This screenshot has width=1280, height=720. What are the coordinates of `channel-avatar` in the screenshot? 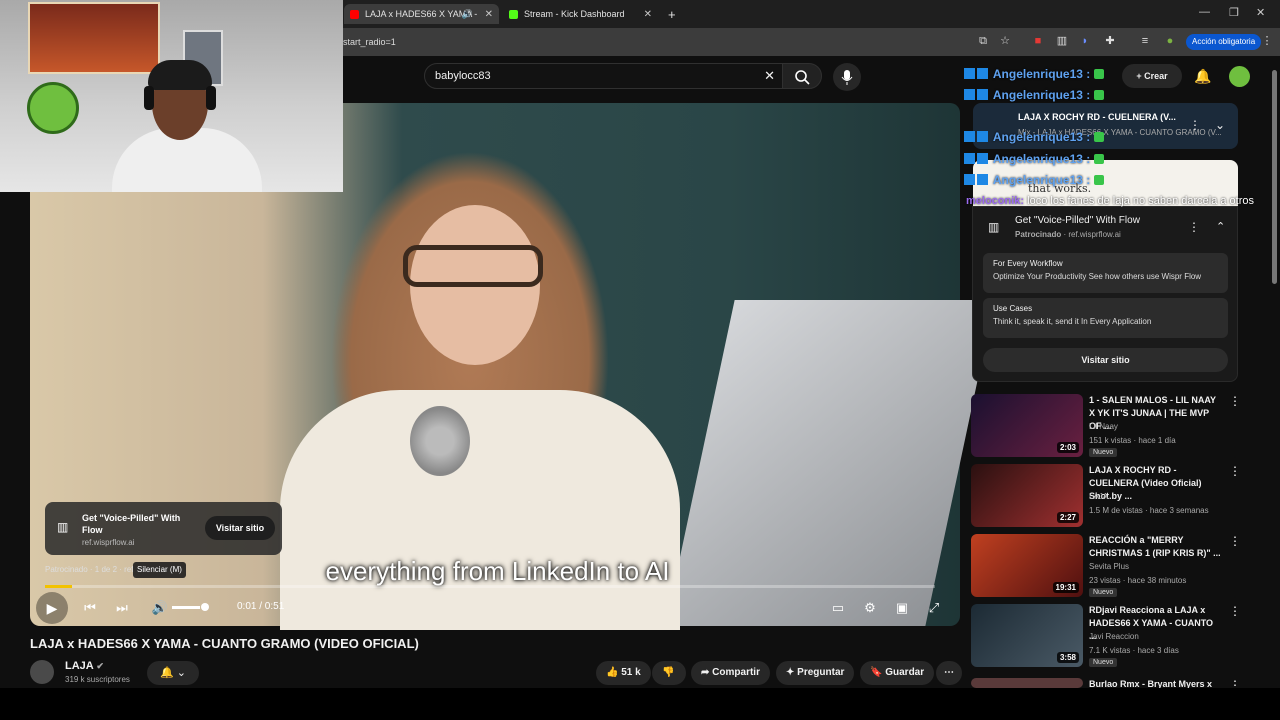 It's located at (42, 672).